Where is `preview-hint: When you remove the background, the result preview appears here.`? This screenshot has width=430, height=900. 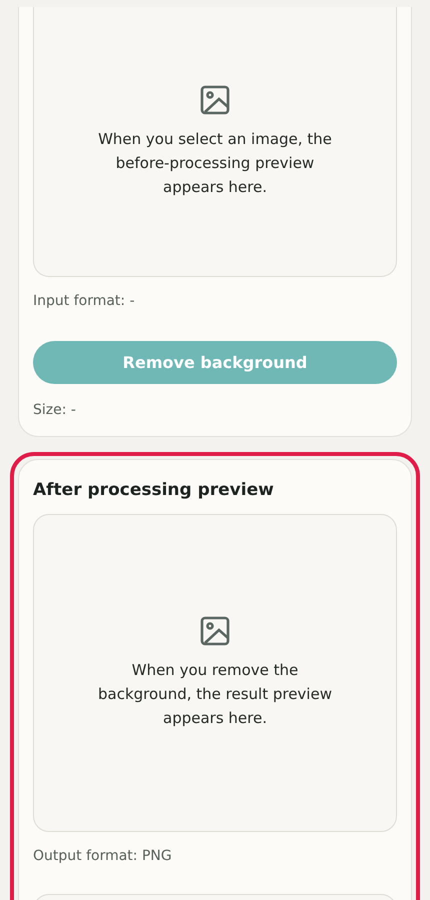
preview-hint: When you remove the background, the result preview appears here. is located at coordinates (215, 694).